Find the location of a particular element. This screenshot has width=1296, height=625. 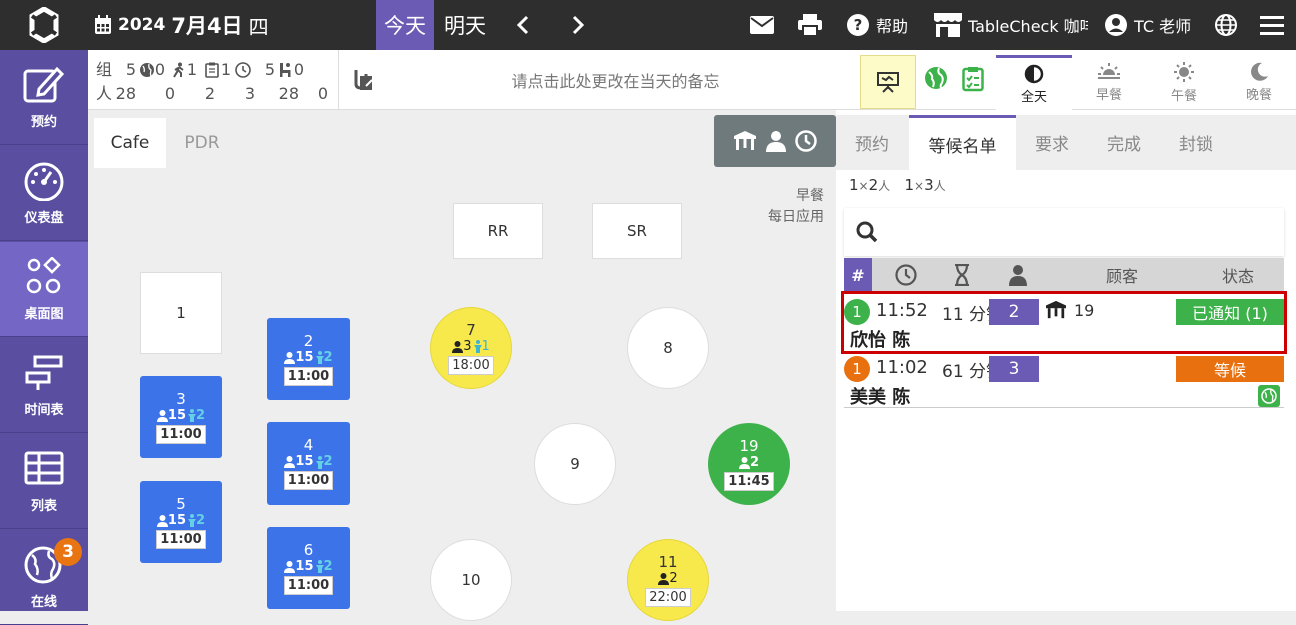

globe-icon is located at coordinates (147, 70).